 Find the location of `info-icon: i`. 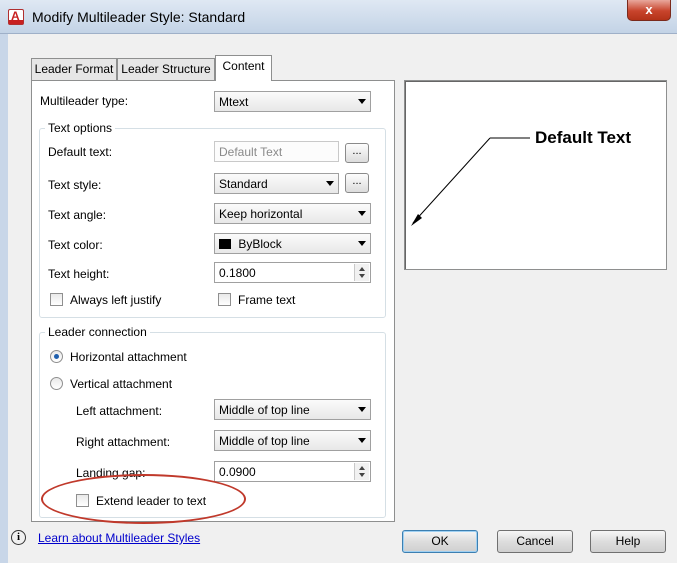

info-icon: i is located at coordinates (18, 537).